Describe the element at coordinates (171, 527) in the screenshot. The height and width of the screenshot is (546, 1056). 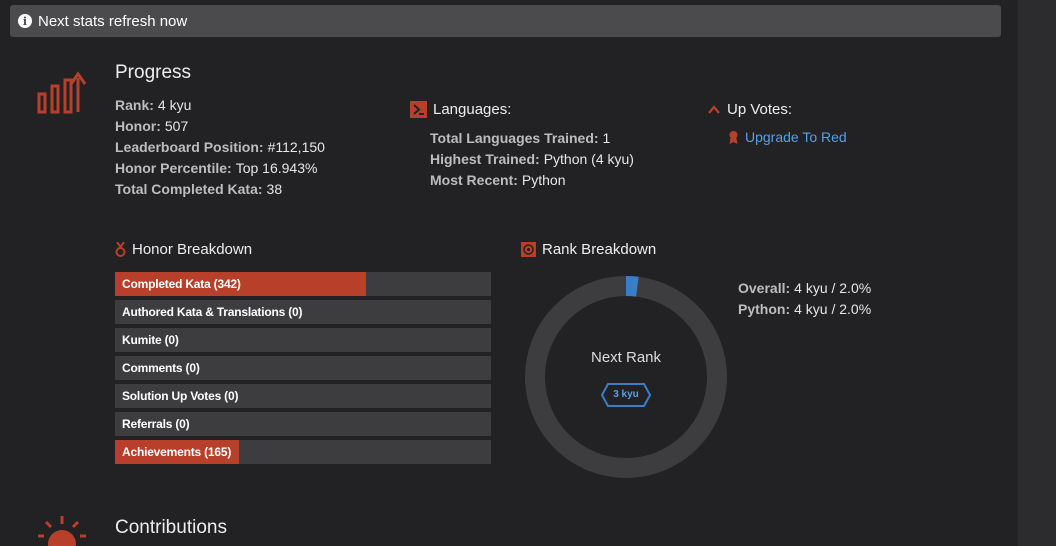
I see `contributions-title: Contributions` at that location.